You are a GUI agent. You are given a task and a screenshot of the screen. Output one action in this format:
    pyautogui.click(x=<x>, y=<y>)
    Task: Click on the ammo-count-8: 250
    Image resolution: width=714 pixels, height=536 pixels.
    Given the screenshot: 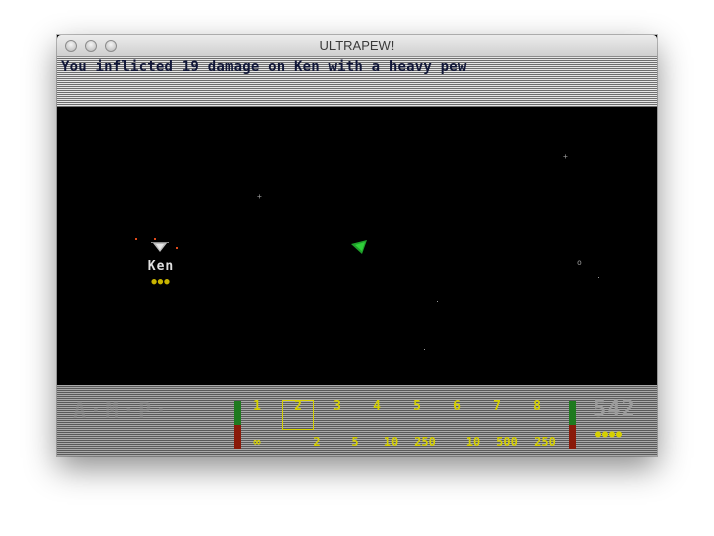 What is the action you would take?
    pyautogui.click(x=545, y=442)
    